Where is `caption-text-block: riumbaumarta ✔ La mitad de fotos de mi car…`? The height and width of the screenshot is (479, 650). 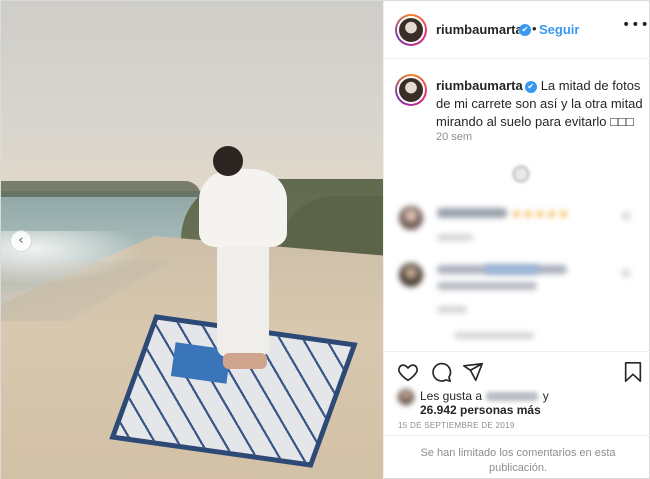 caption-text-block: riumbaumarta ✔ La mitad de fotos de mi car… is located at coordinates (540, 104).